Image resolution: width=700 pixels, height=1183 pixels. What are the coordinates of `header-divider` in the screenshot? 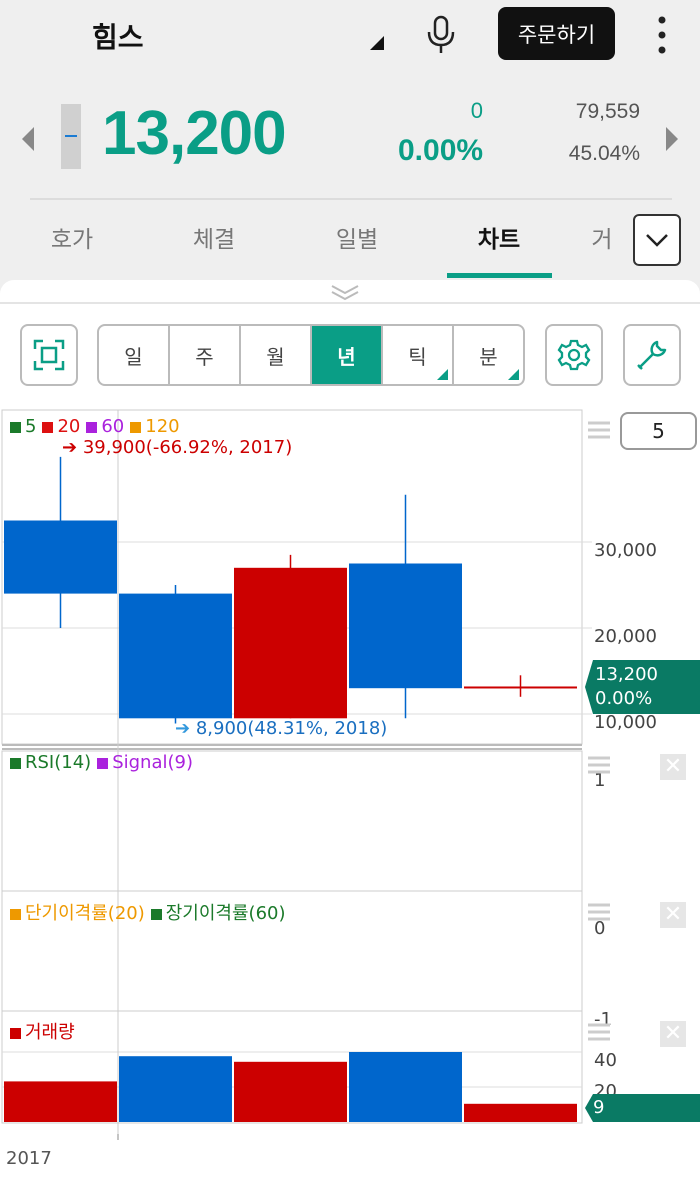 It's located at (351, 199).